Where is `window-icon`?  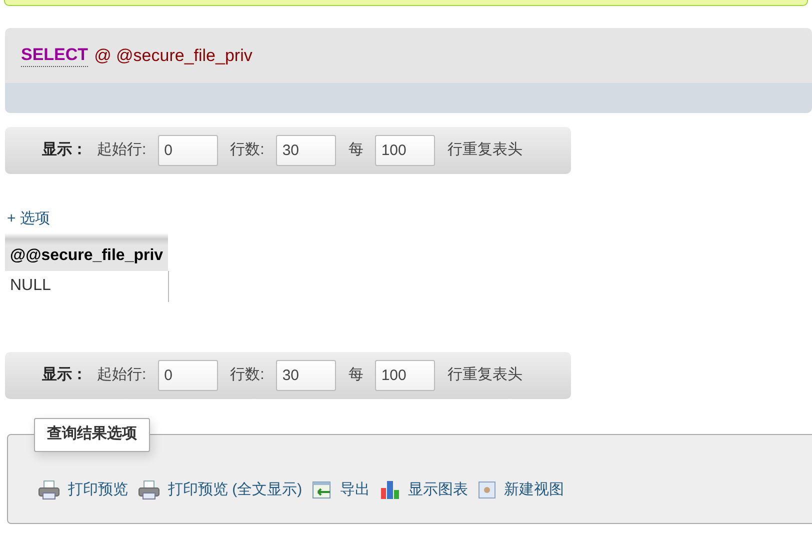 window-icon is located at coordinates (487, 489).